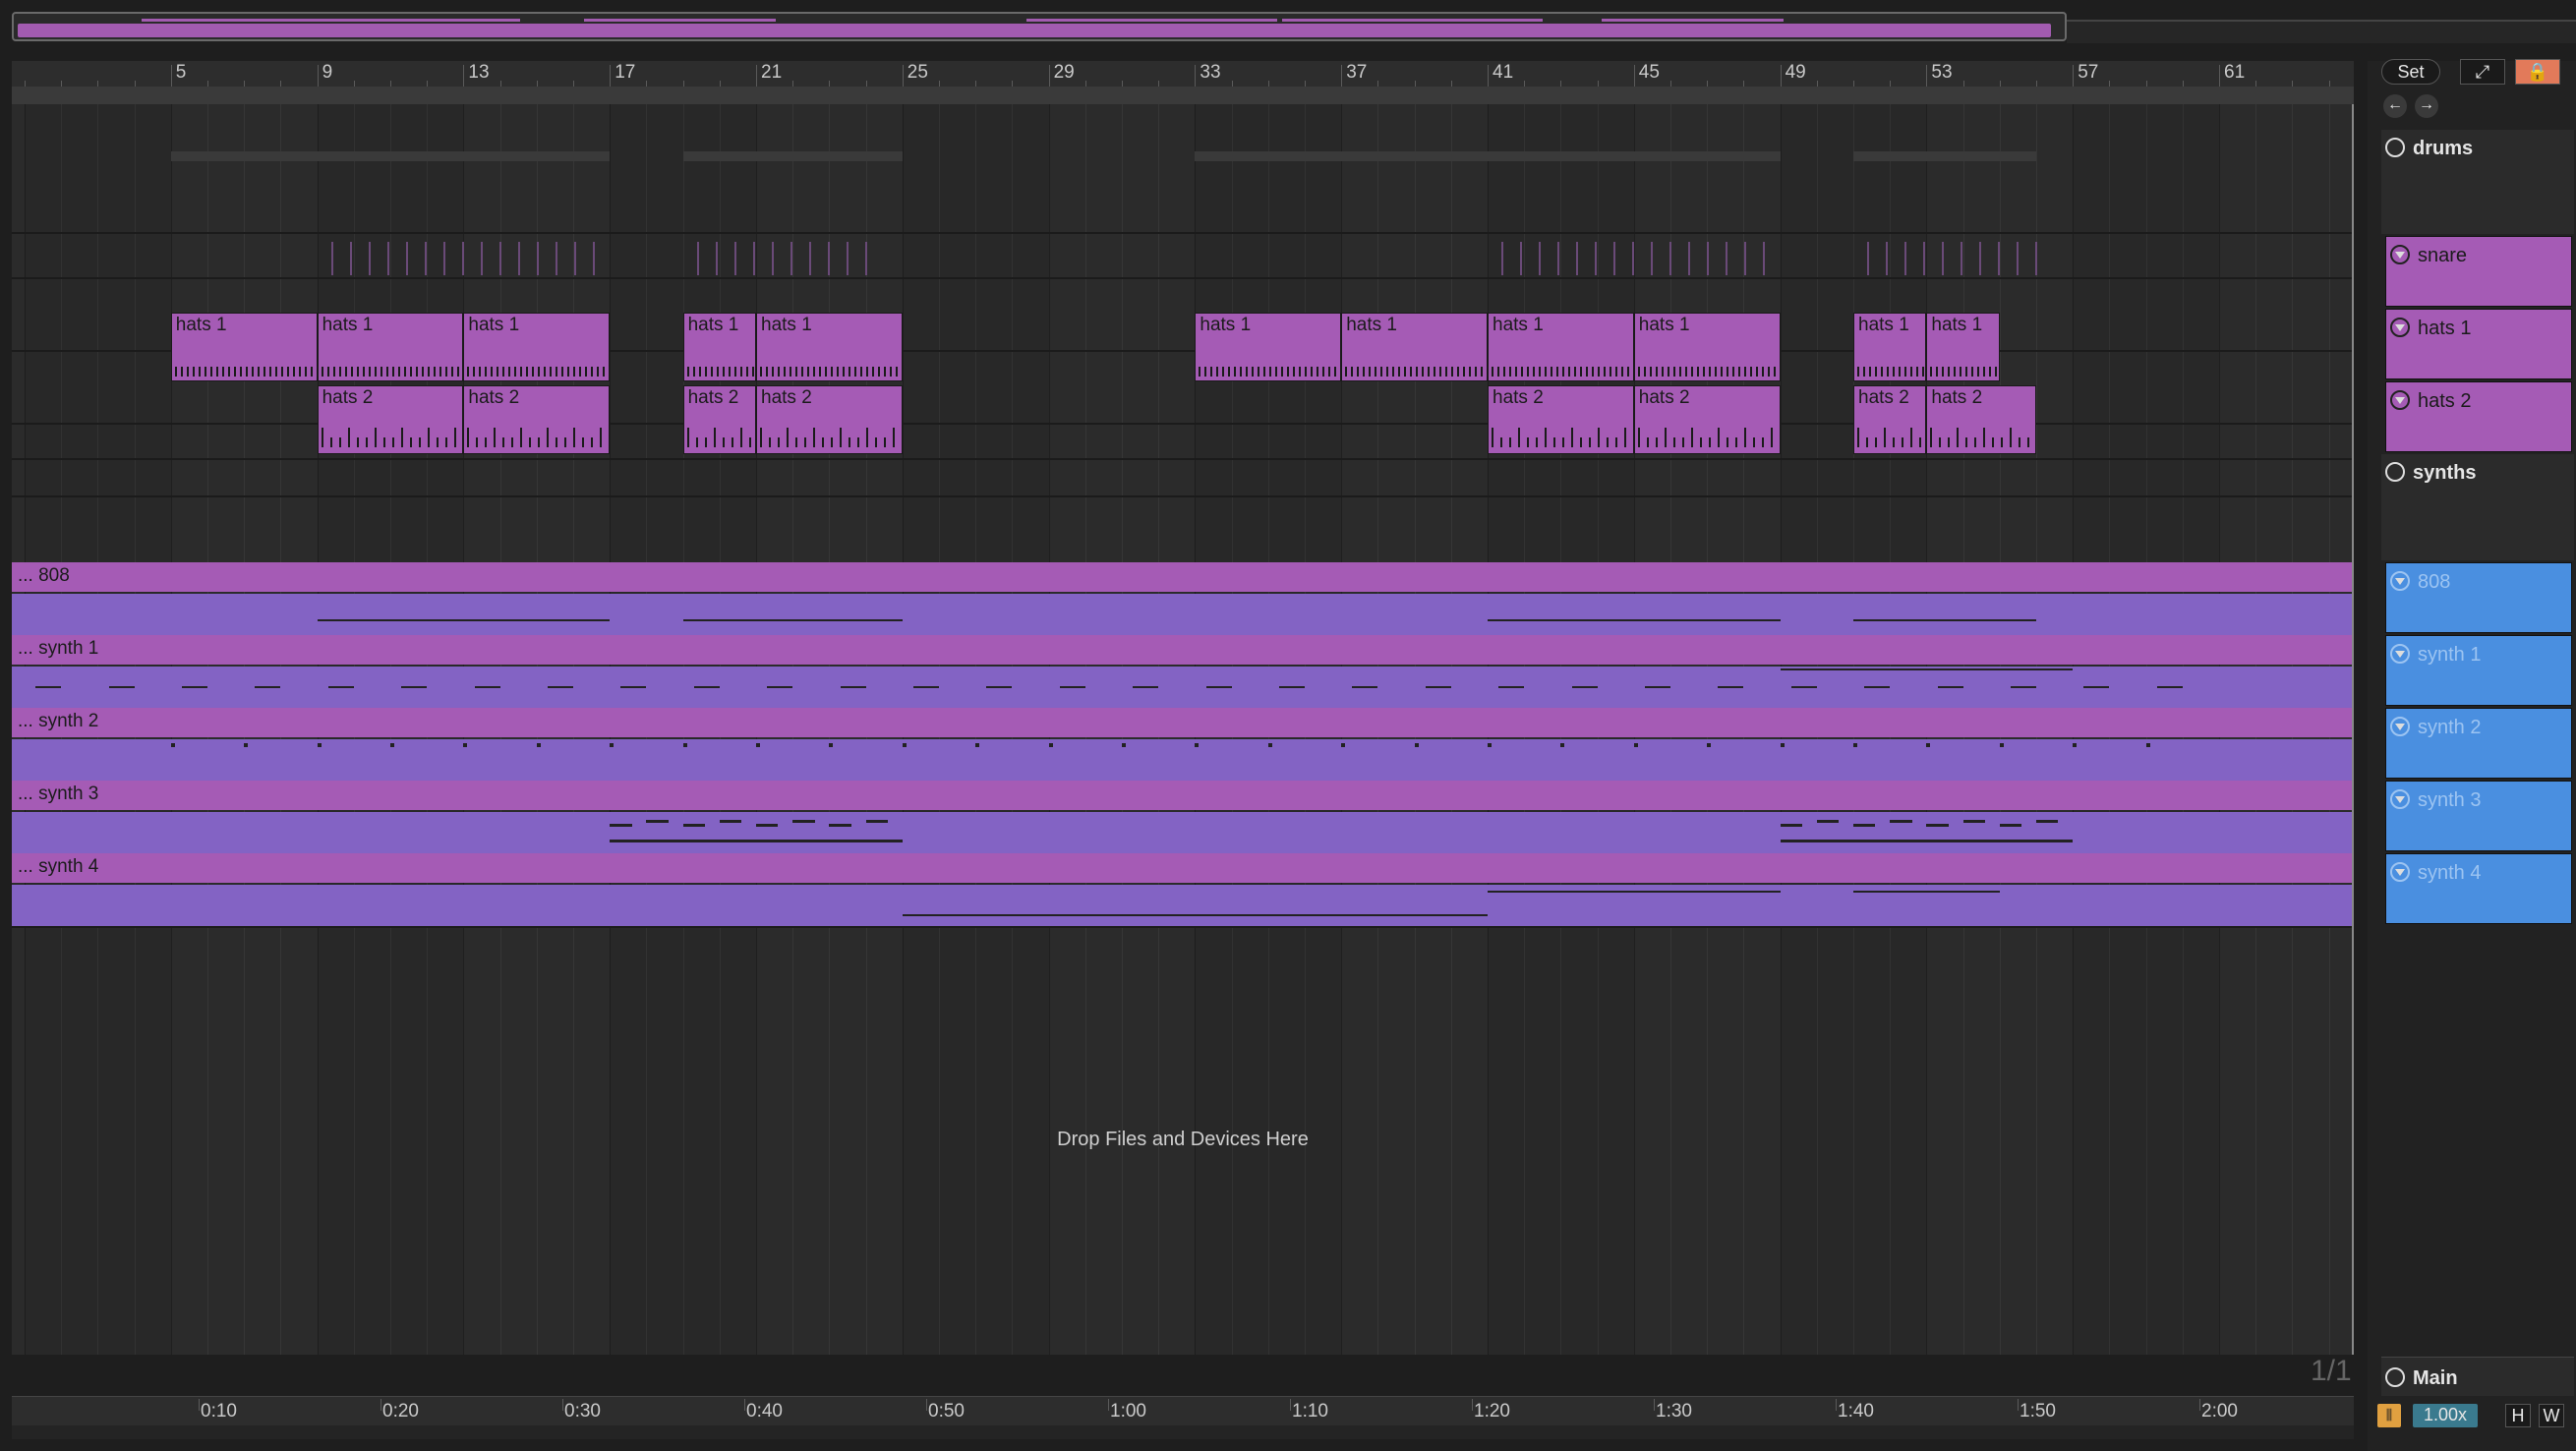 The width and height of the screenshot is (2576, 1451). Describe the element at coordinates (2445, 1416) in the screenshot. I see `zoom-value: 1.00x` at that location.